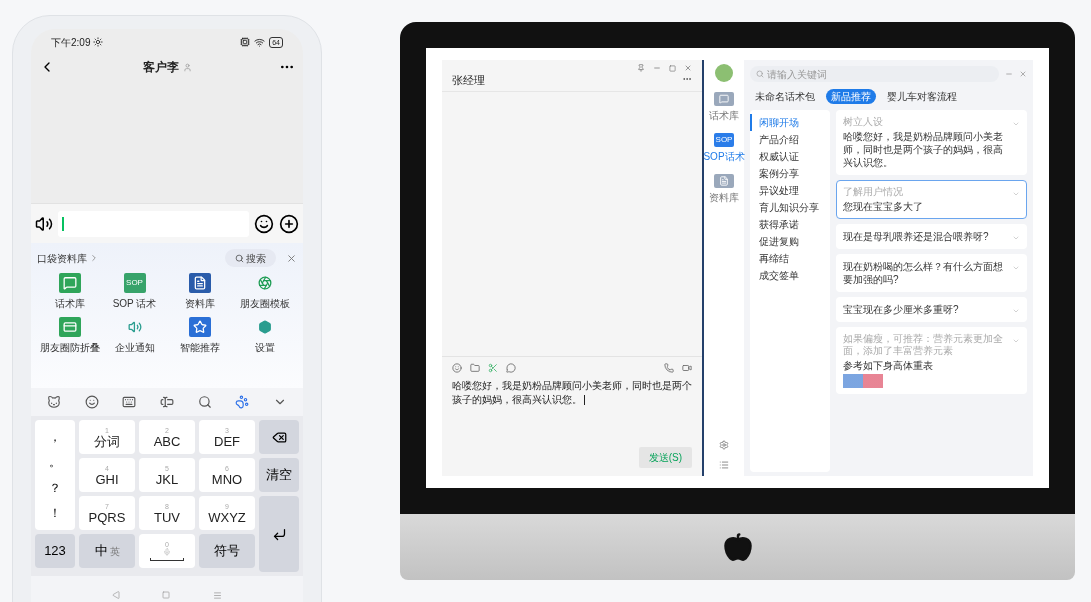 This screenshot has width=1091, height=602. What do you see at coordinates (242, 402) in the screenshot?
I see `paw-icon` at bounding box center [242, 402].